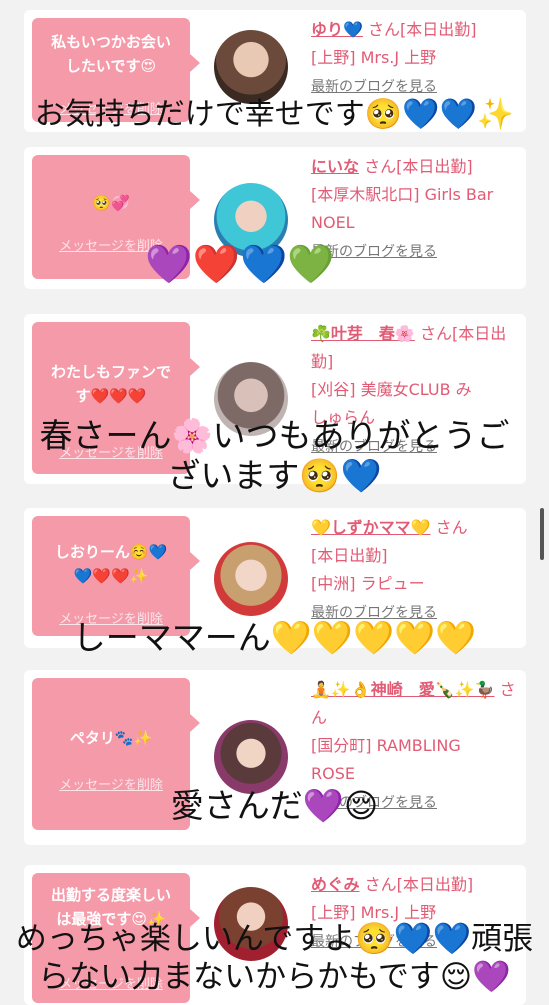 Image resolution: width=549 pixels, height=1005 pixels. Describe the element at coordinates (403, 689) in the screenshot. I see `cast-name-link: 🧘✨👌神崎 愛🍾✨🦆` at that location.